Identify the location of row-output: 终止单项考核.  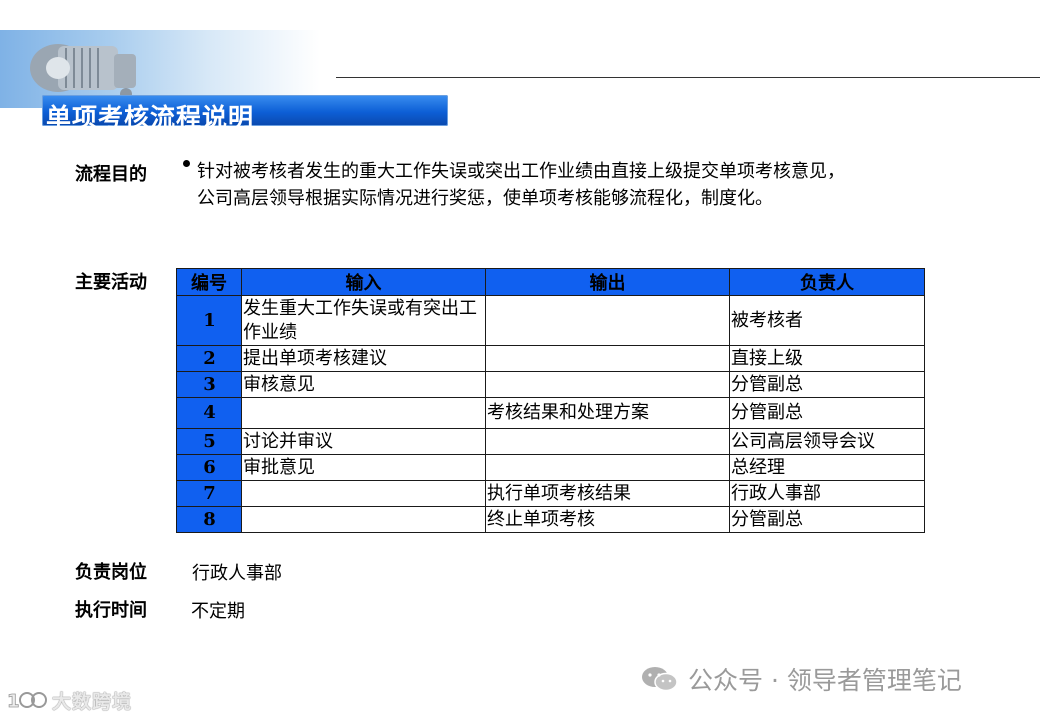
(607, 519).